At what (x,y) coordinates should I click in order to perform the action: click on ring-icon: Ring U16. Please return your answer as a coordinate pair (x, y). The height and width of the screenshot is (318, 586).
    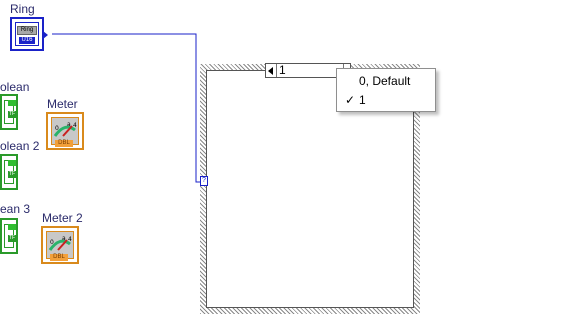
    Looking at the image, I should click on (27, 34).